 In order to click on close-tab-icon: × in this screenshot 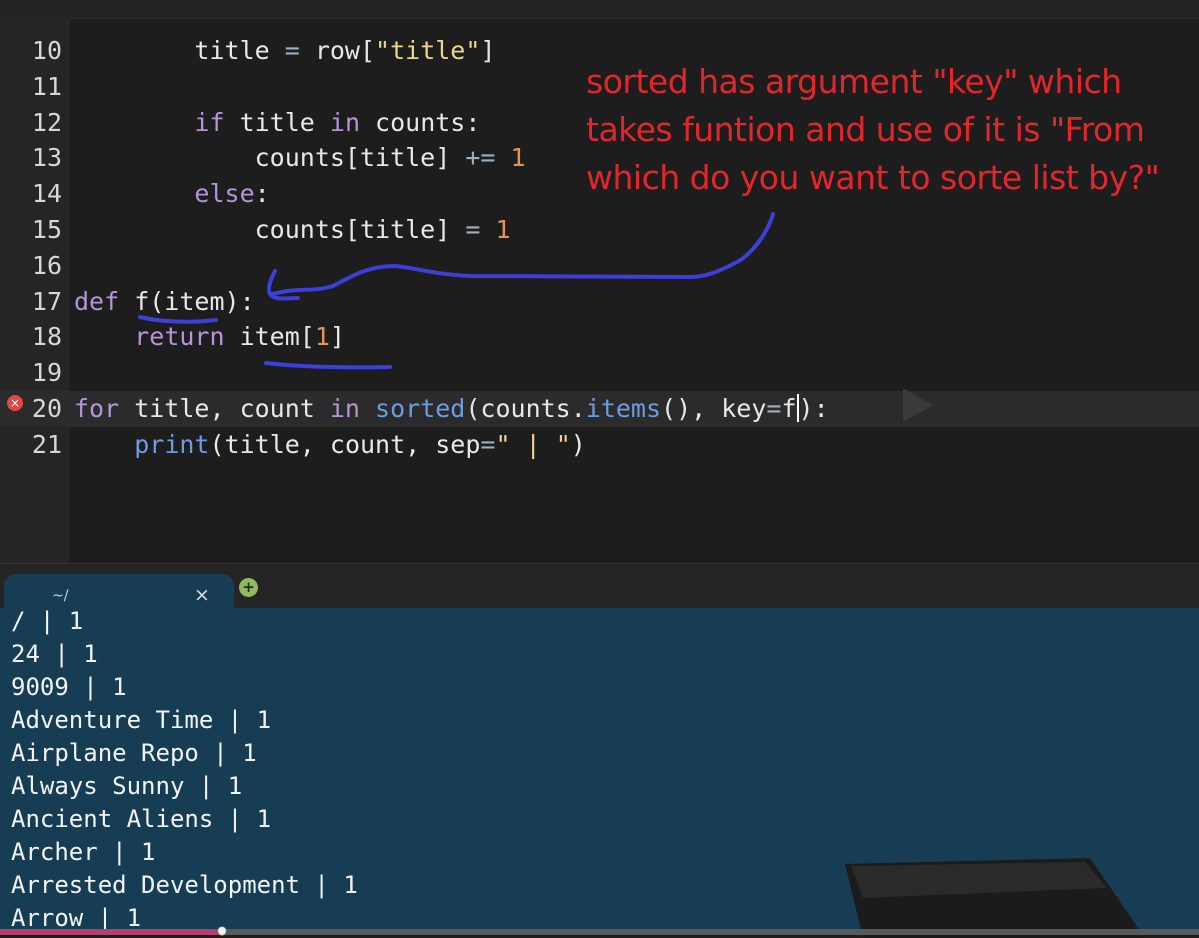, I will do `click(202, 595)`.